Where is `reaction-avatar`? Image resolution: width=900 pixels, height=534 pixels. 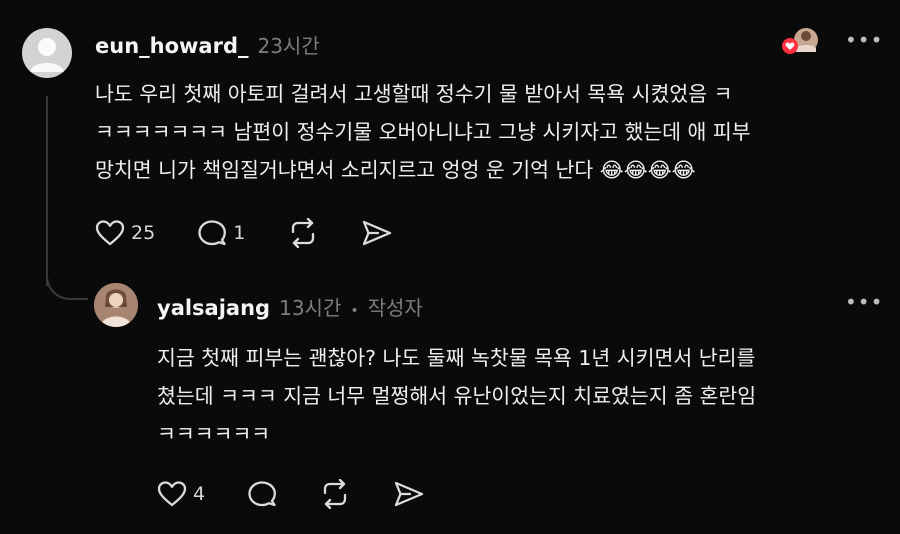 reaction-avatar is located at coordinates (801, 42).